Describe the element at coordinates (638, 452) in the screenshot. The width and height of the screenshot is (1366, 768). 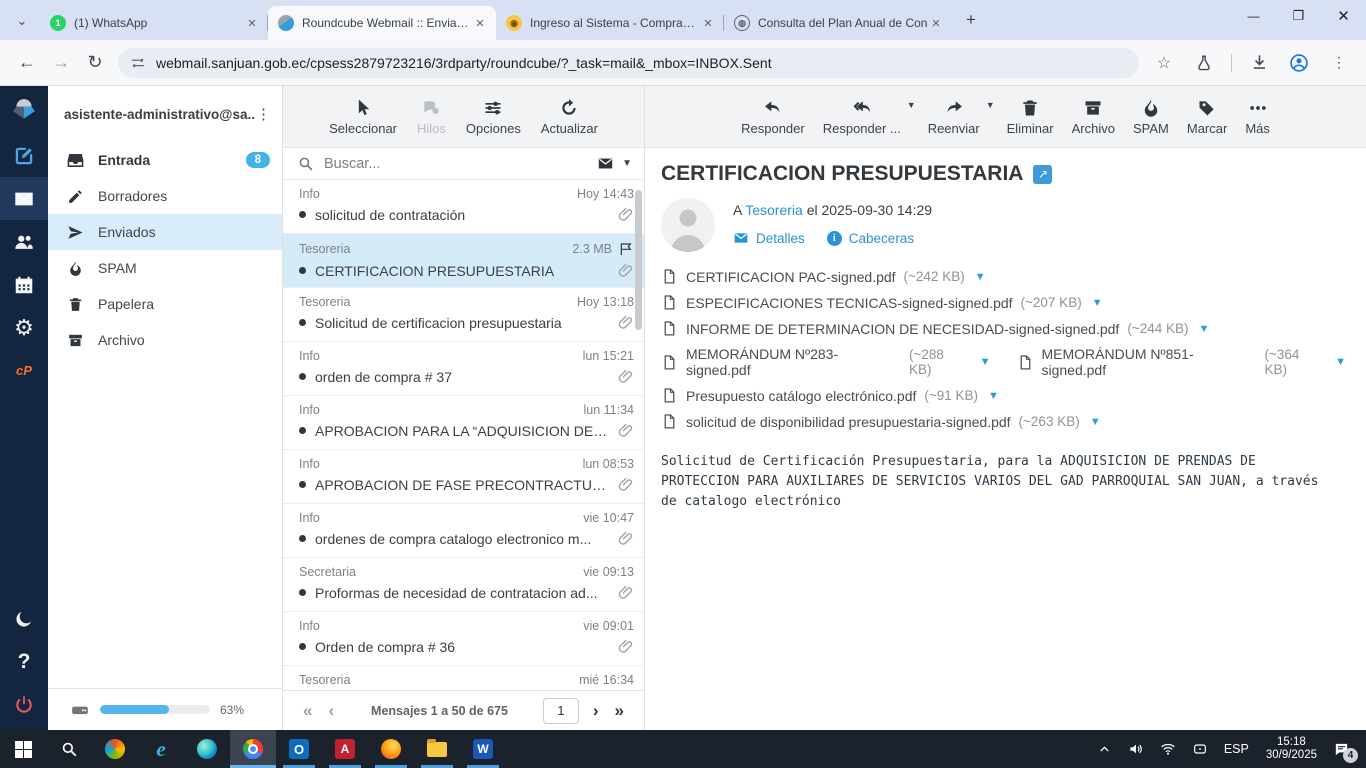
I see `list-scrollbar` at that location.